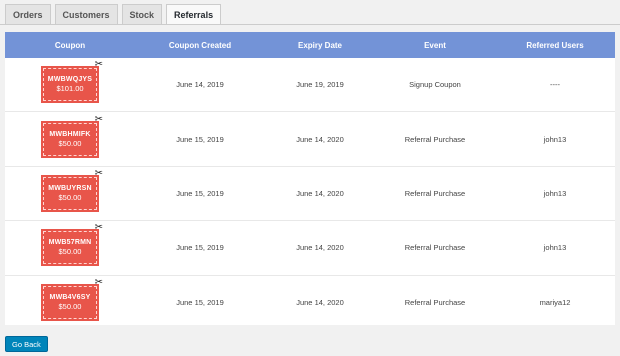 The image size is (620, 356). Describe the element at coordinates (200, 45) in the screenshot. I see `header-coupon-created: Coupon Created` at that location.